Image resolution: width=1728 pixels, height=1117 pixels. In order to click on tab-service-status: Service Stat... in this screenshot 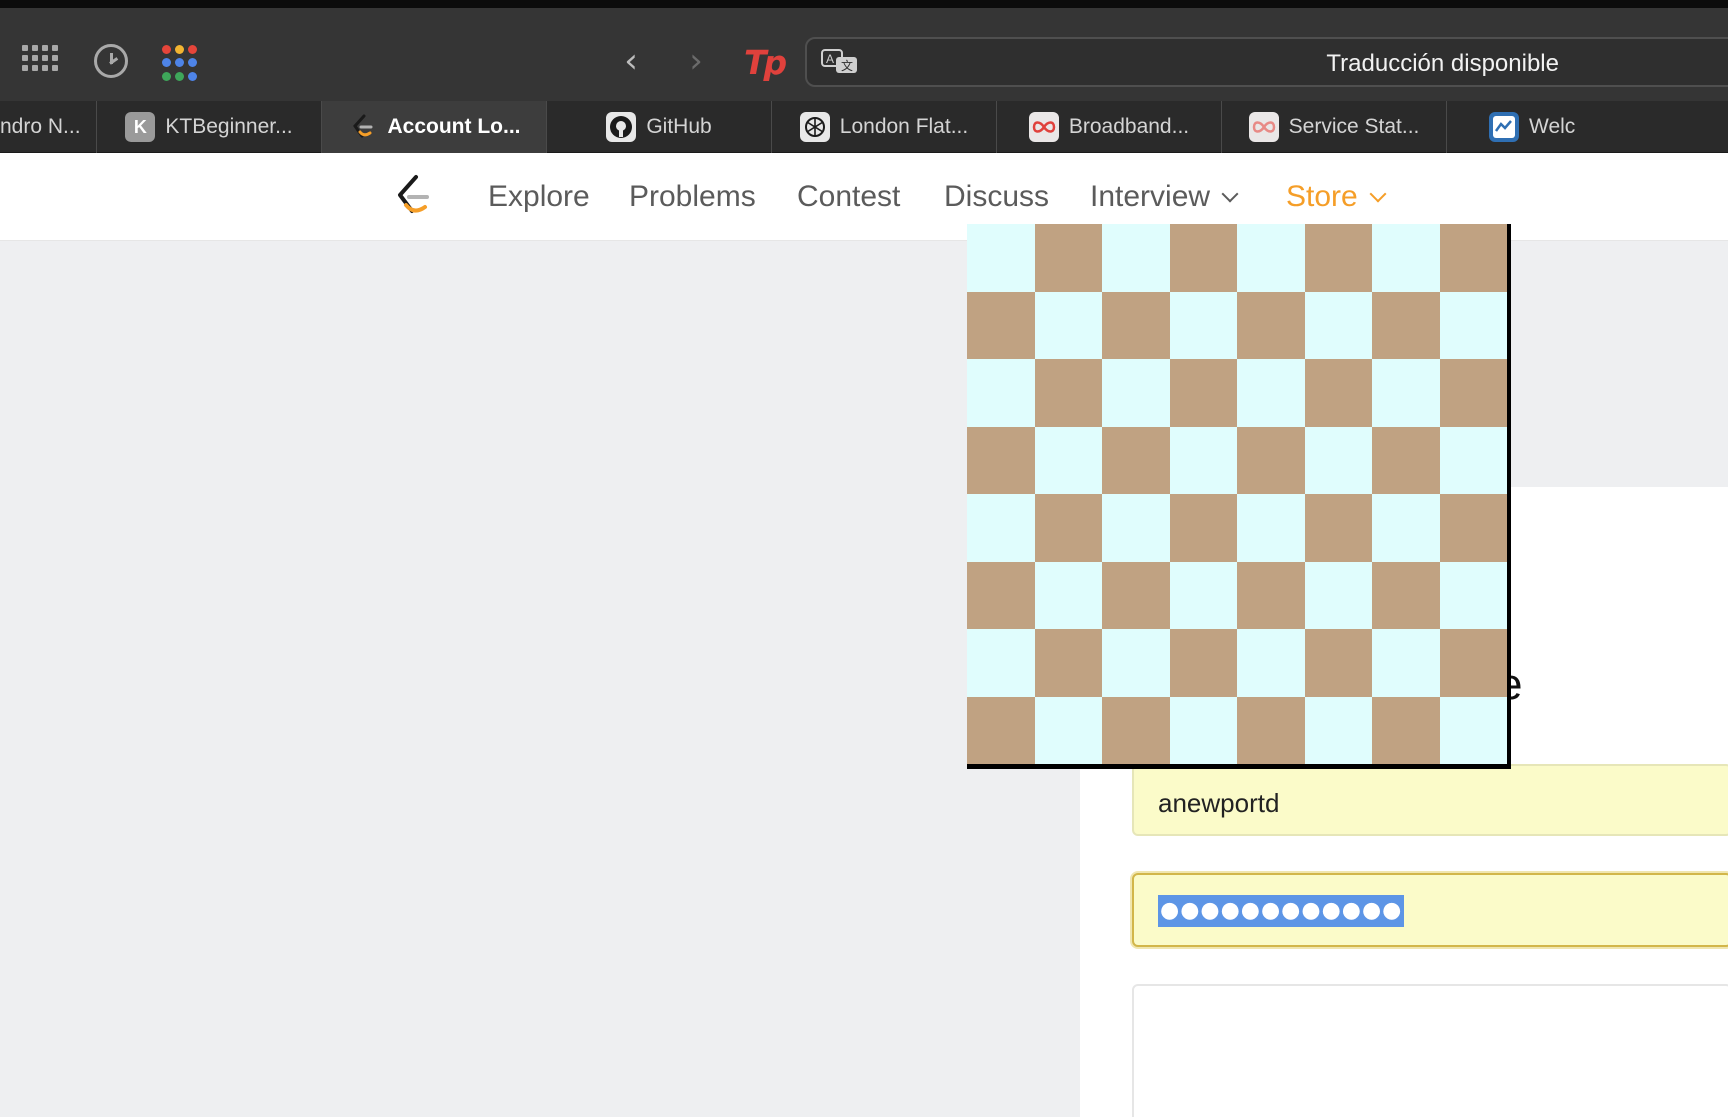, I will do `click(1334, 127)`.